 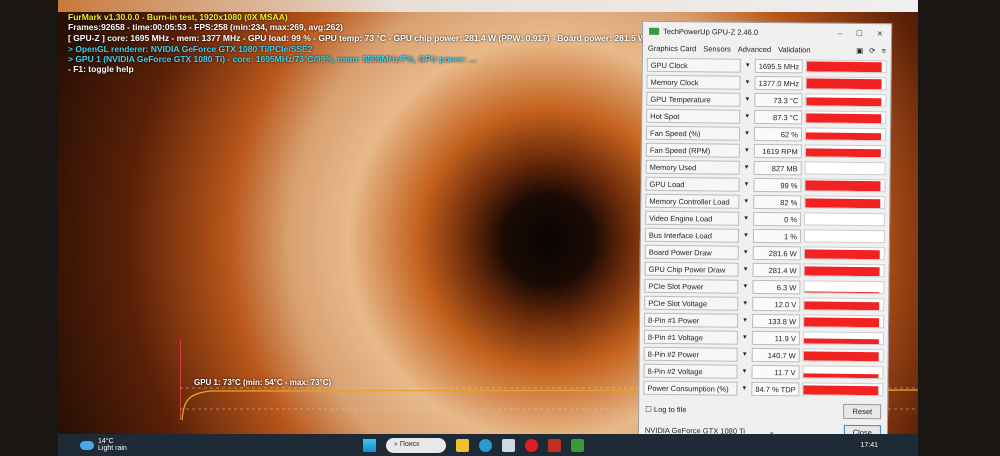 I want to click on sensor-name: Hot Spot, so click(x=693, y=116).